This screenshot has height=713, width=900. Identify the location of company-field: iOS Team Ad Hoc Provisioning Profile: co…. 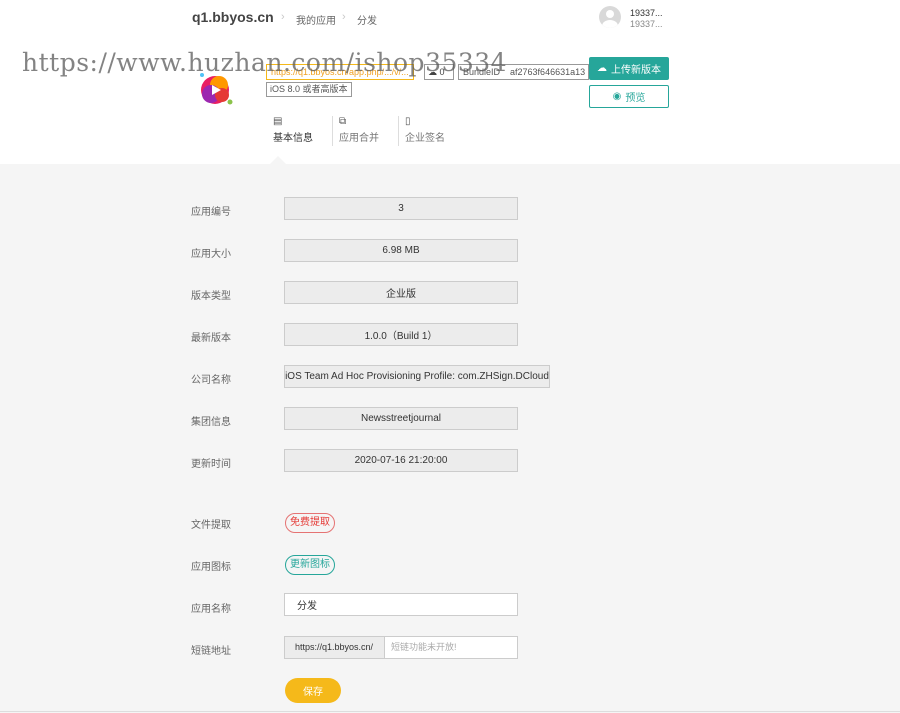
(417, 376).